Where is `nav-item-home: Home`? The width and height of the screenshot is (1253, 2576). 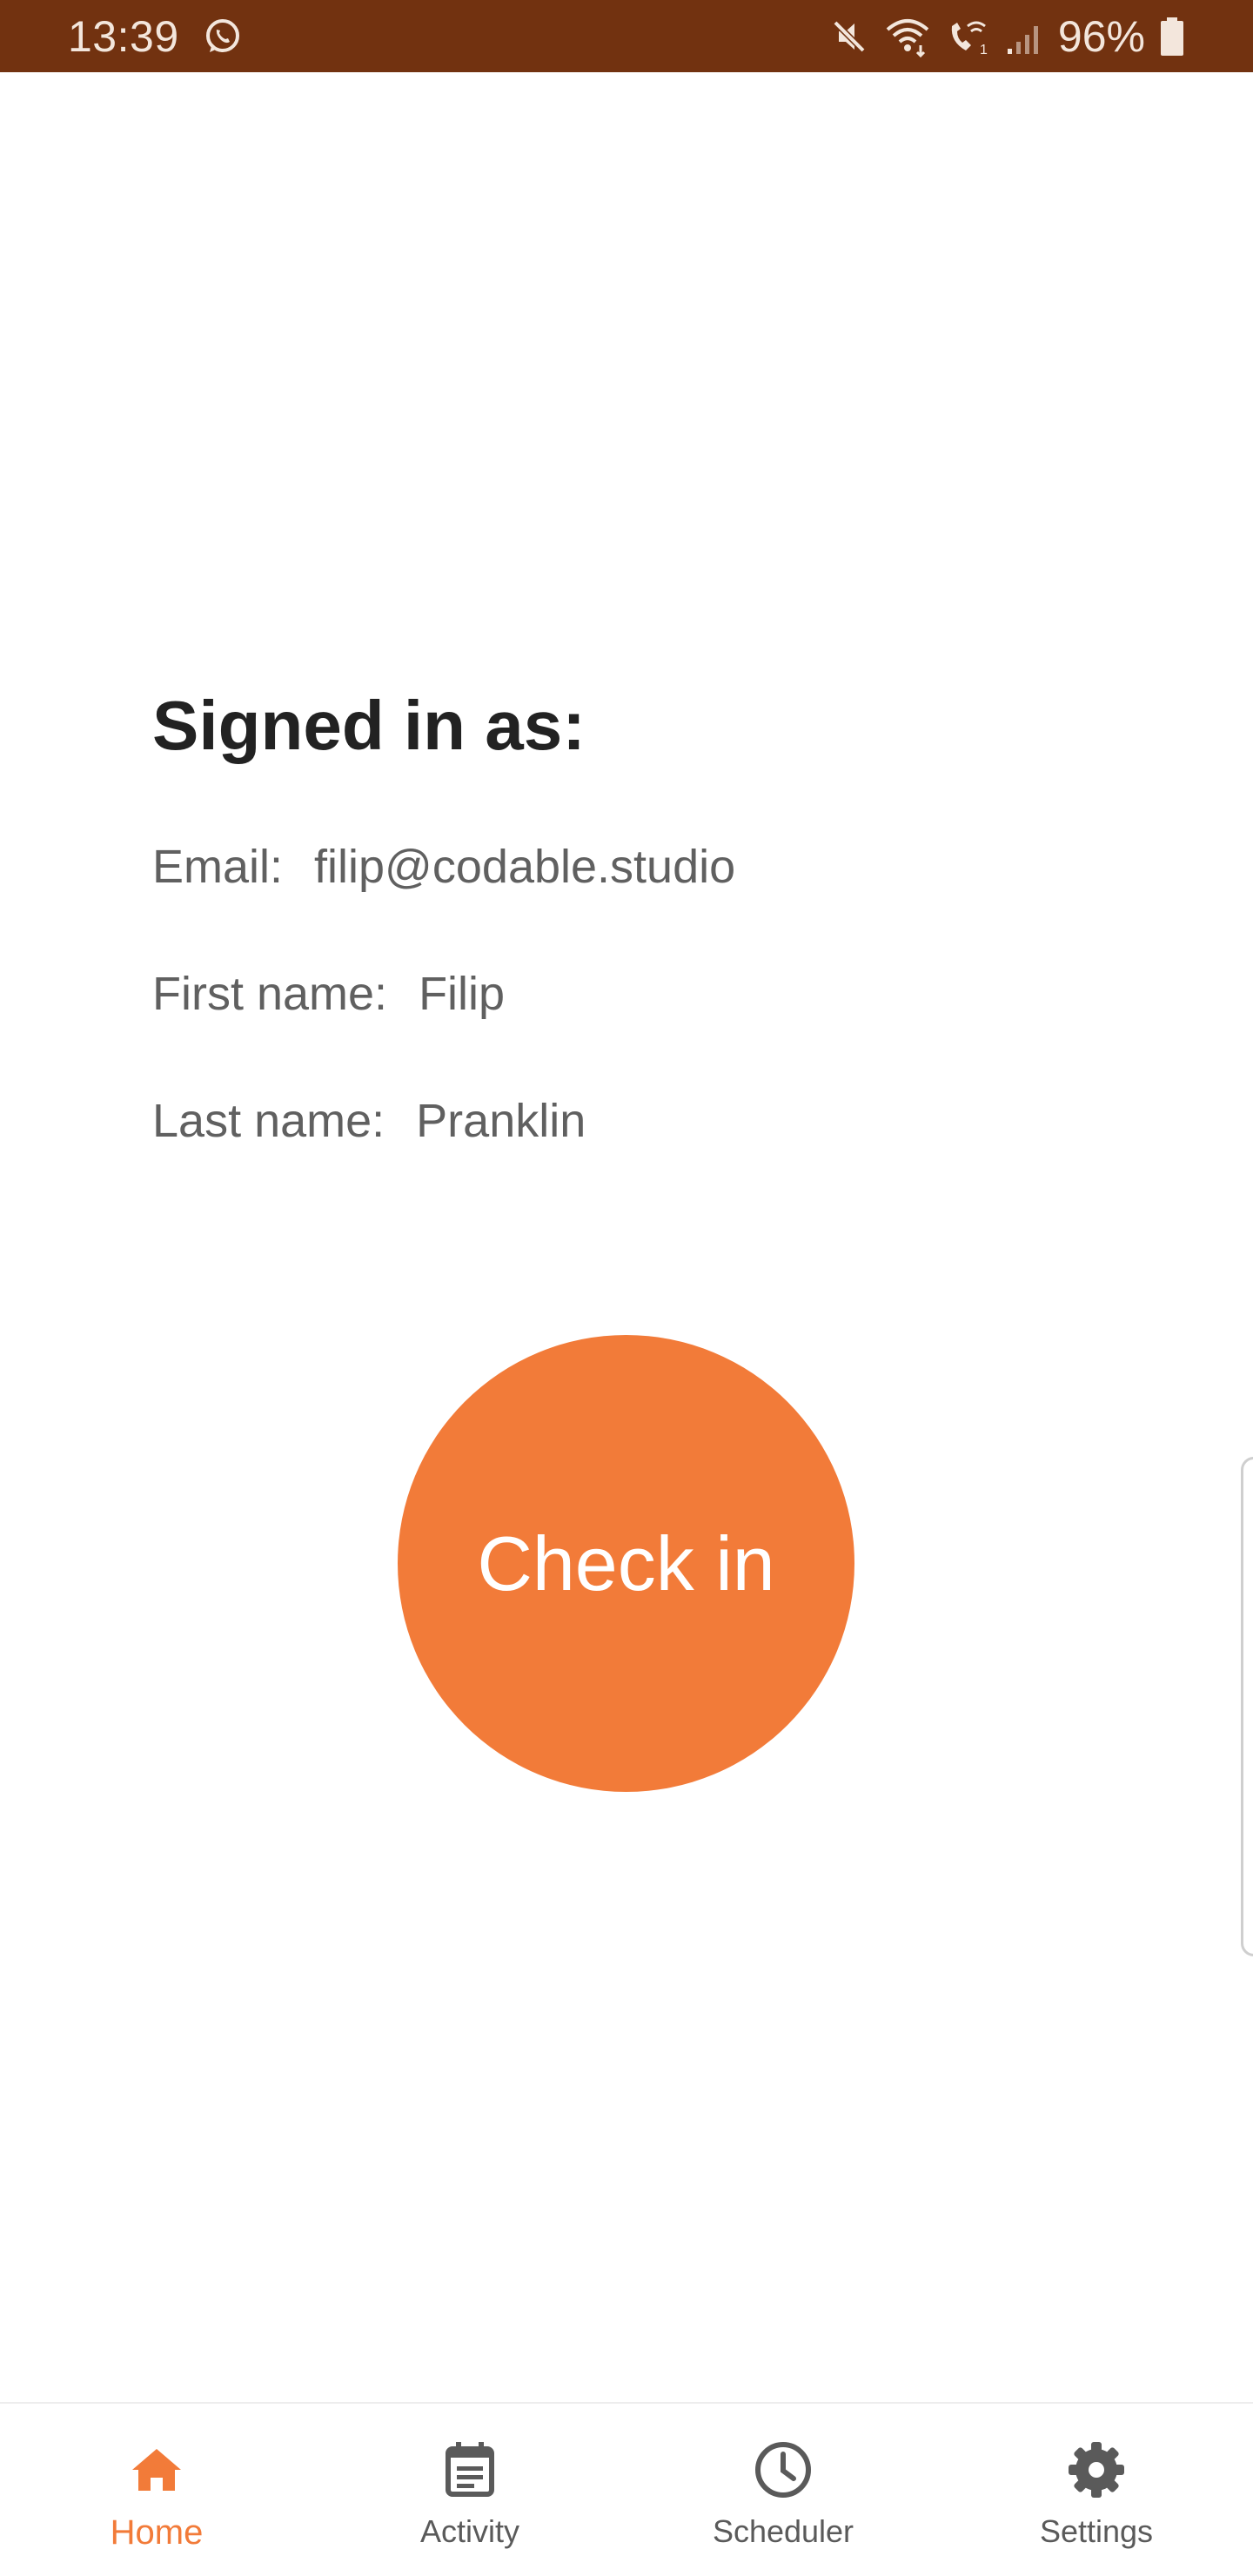 nav-item-home: Home is located at coordinates (156, 2490).